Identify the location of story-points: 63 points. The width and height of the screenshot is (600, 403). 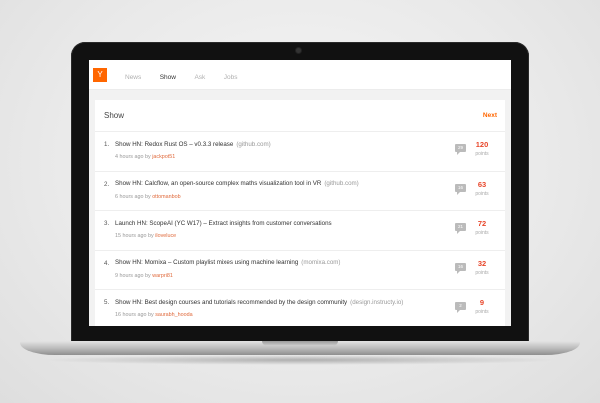
(482, 188).